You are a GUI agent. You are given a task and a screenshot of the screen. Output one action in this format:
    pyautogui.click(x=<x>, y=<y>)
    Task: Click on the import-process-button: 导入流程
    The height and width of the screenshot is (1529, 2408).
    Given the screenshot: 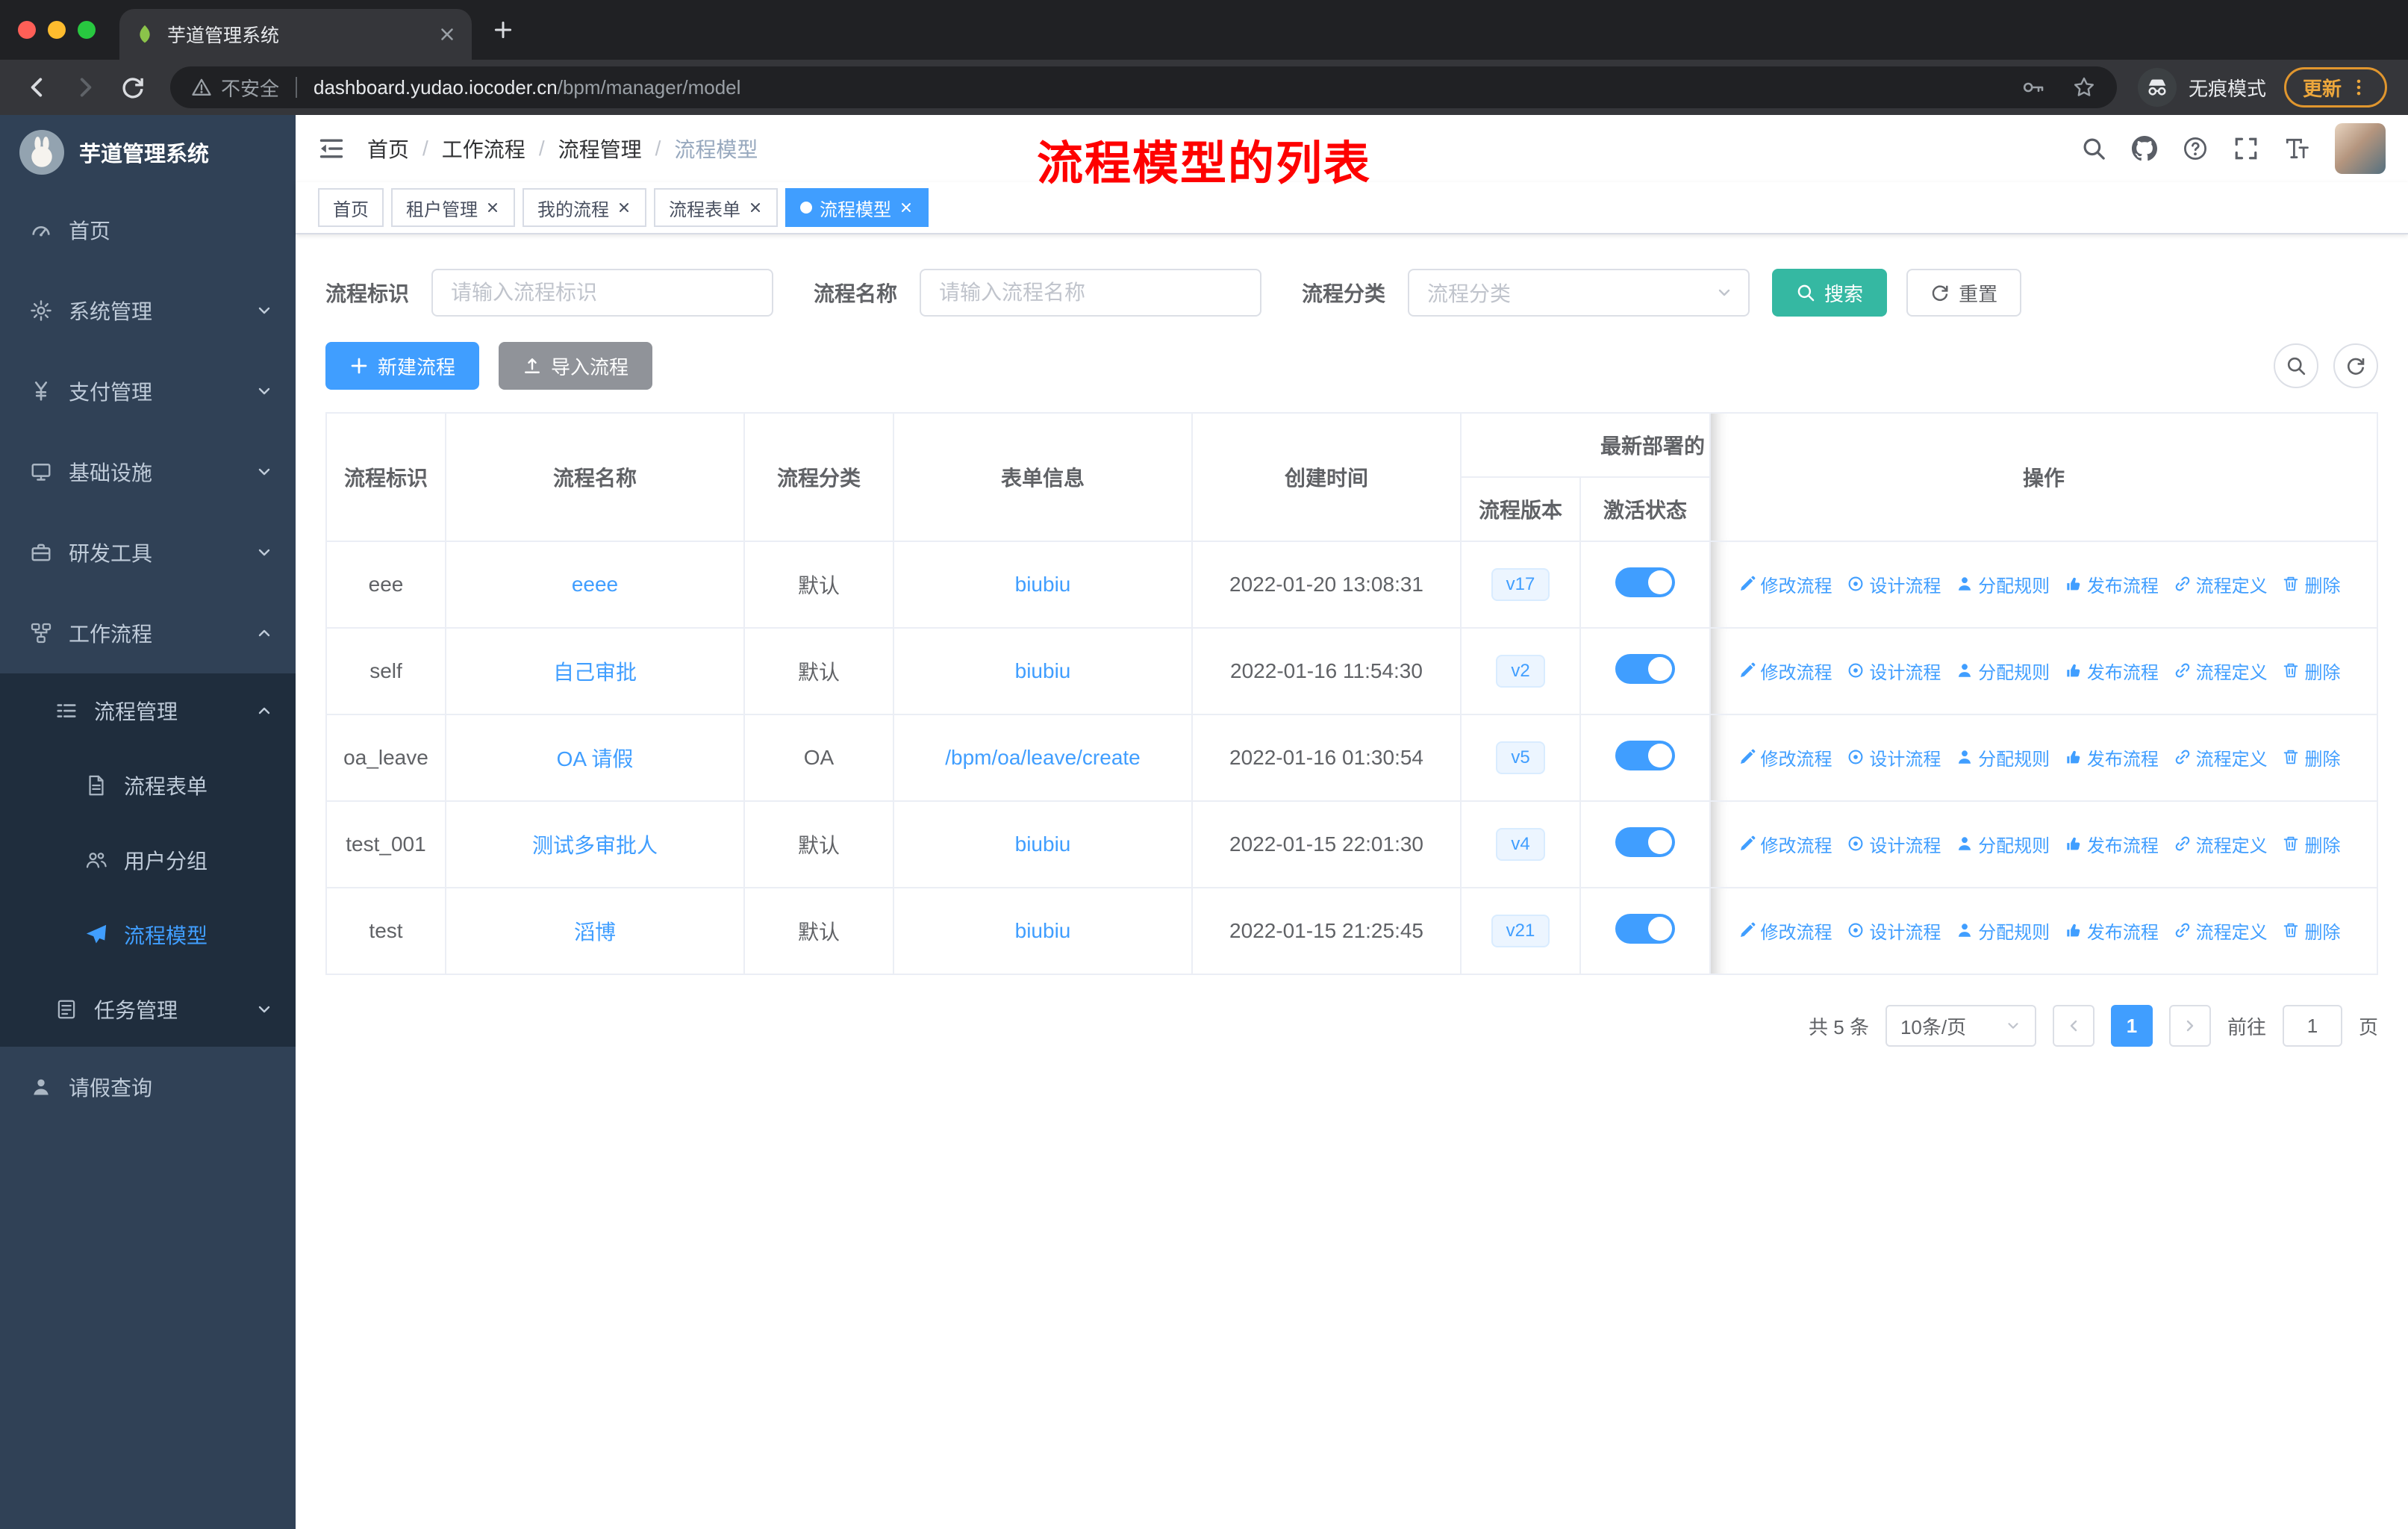 What is the action you would take?
    pyautogui.click(x=576, y=366)
    